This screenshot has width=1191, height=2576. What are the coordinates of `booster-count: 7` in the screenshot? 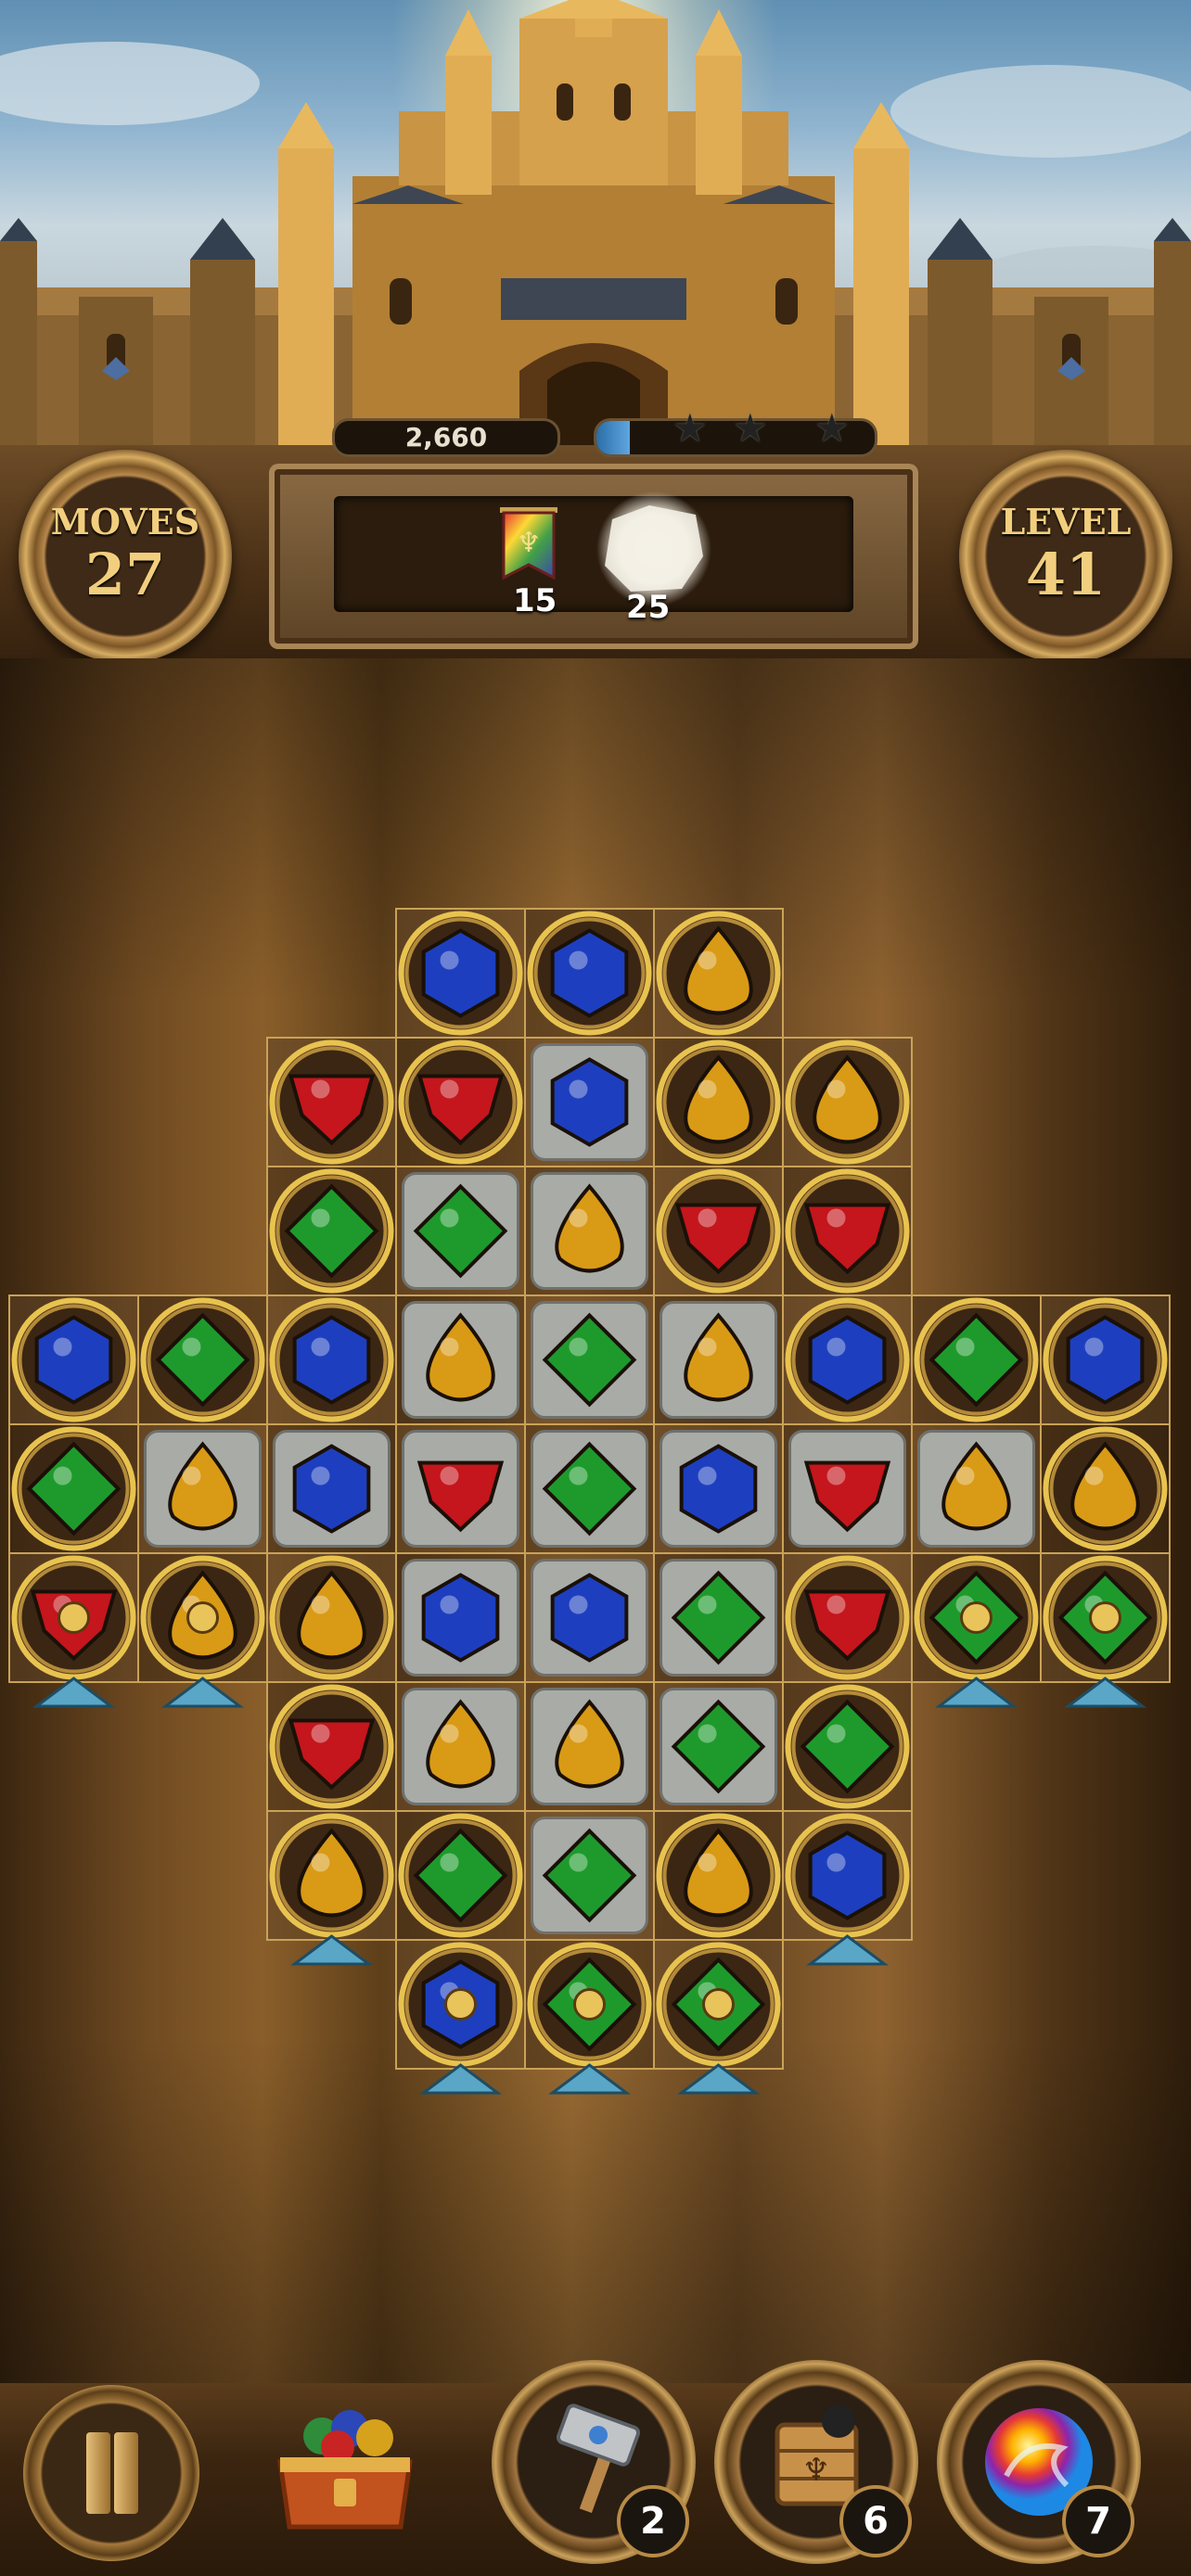 It's located at (1098, 2521).